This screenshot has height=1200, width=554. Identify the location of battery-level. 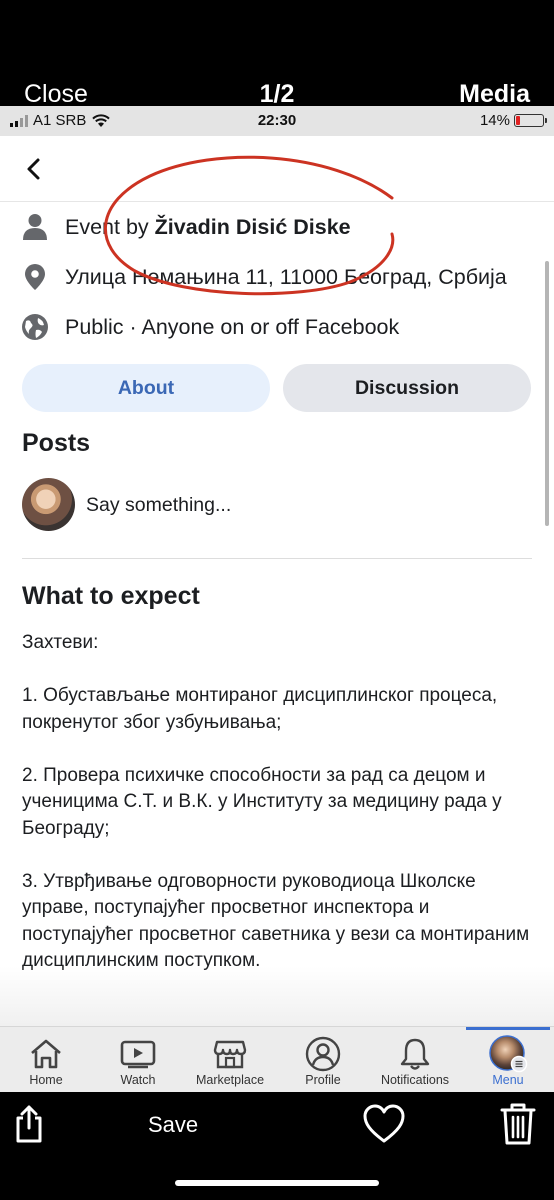
(518, 120).